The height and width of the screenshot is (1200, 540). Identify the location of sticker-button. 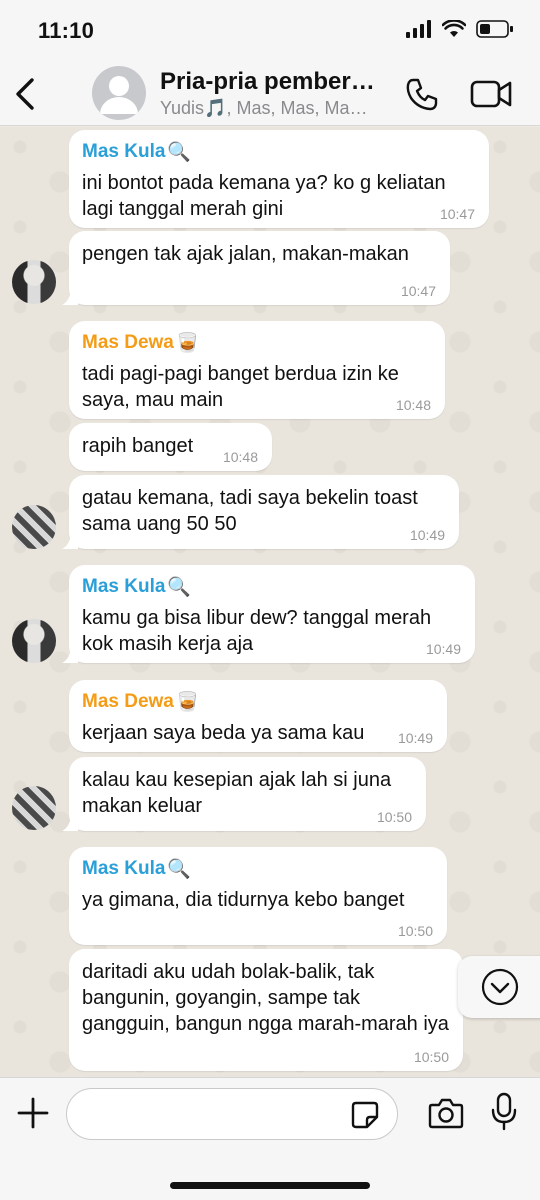
(365, 1115).